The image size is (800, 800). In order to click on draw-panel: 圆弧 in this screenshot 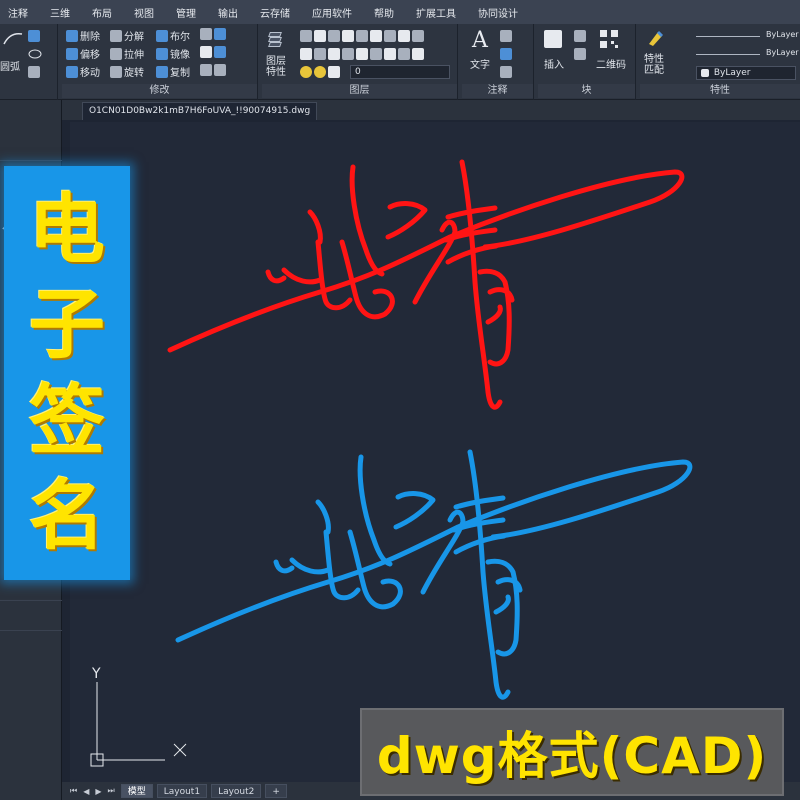, I will do `click(29, 62)`.